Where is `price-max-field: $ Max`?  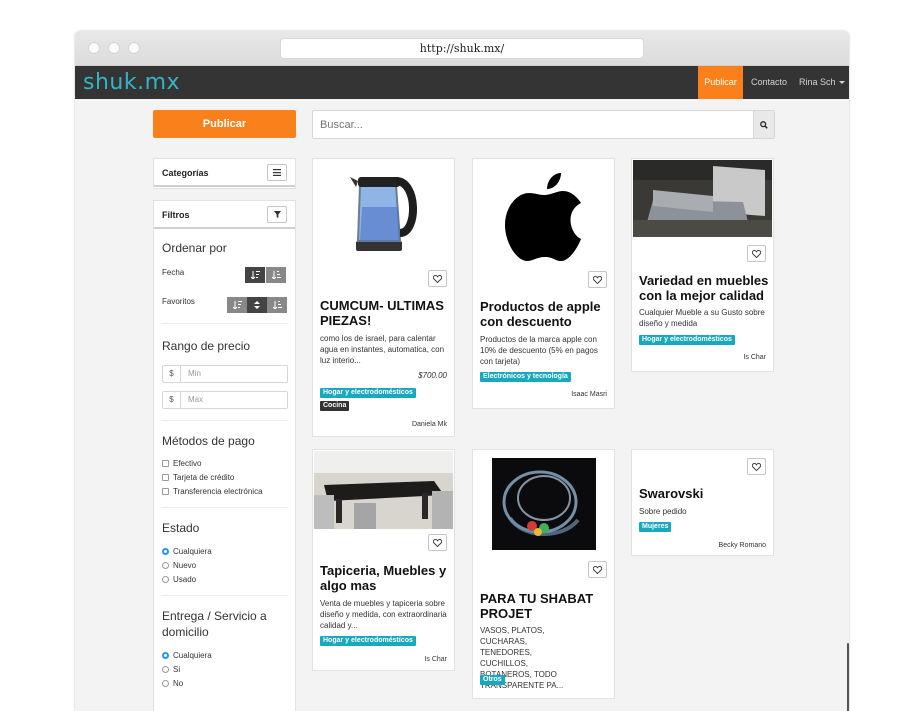
price-max-field: $ Max is located at coordinates (225, 400).